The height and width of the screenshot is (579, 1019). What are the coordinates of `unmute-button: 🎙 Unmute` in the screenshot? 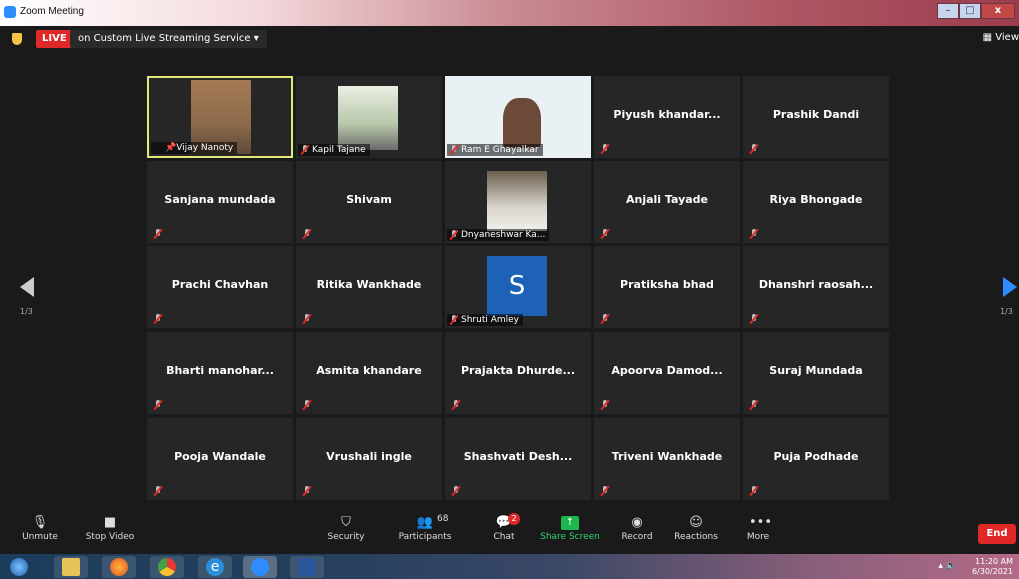 It's located at (40, 527).